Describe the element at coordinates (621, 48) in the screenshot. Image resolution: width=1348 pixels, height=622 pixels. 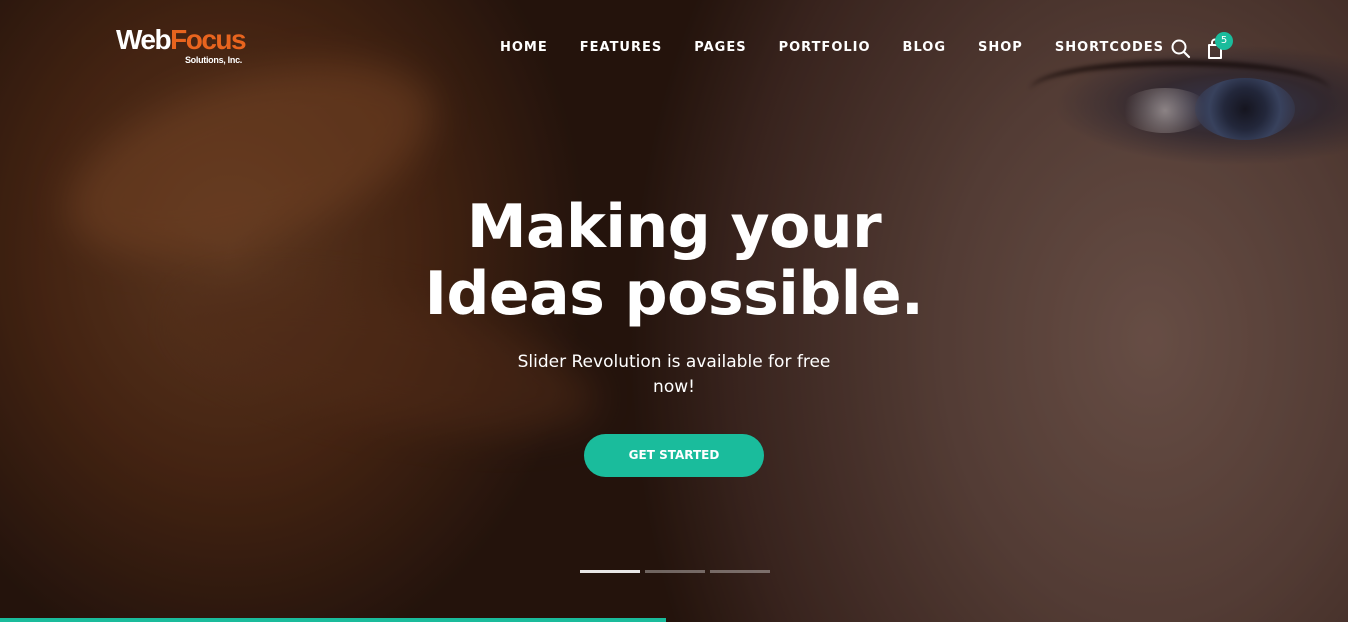
I see `nav-item-features: FEATURES` at that location.